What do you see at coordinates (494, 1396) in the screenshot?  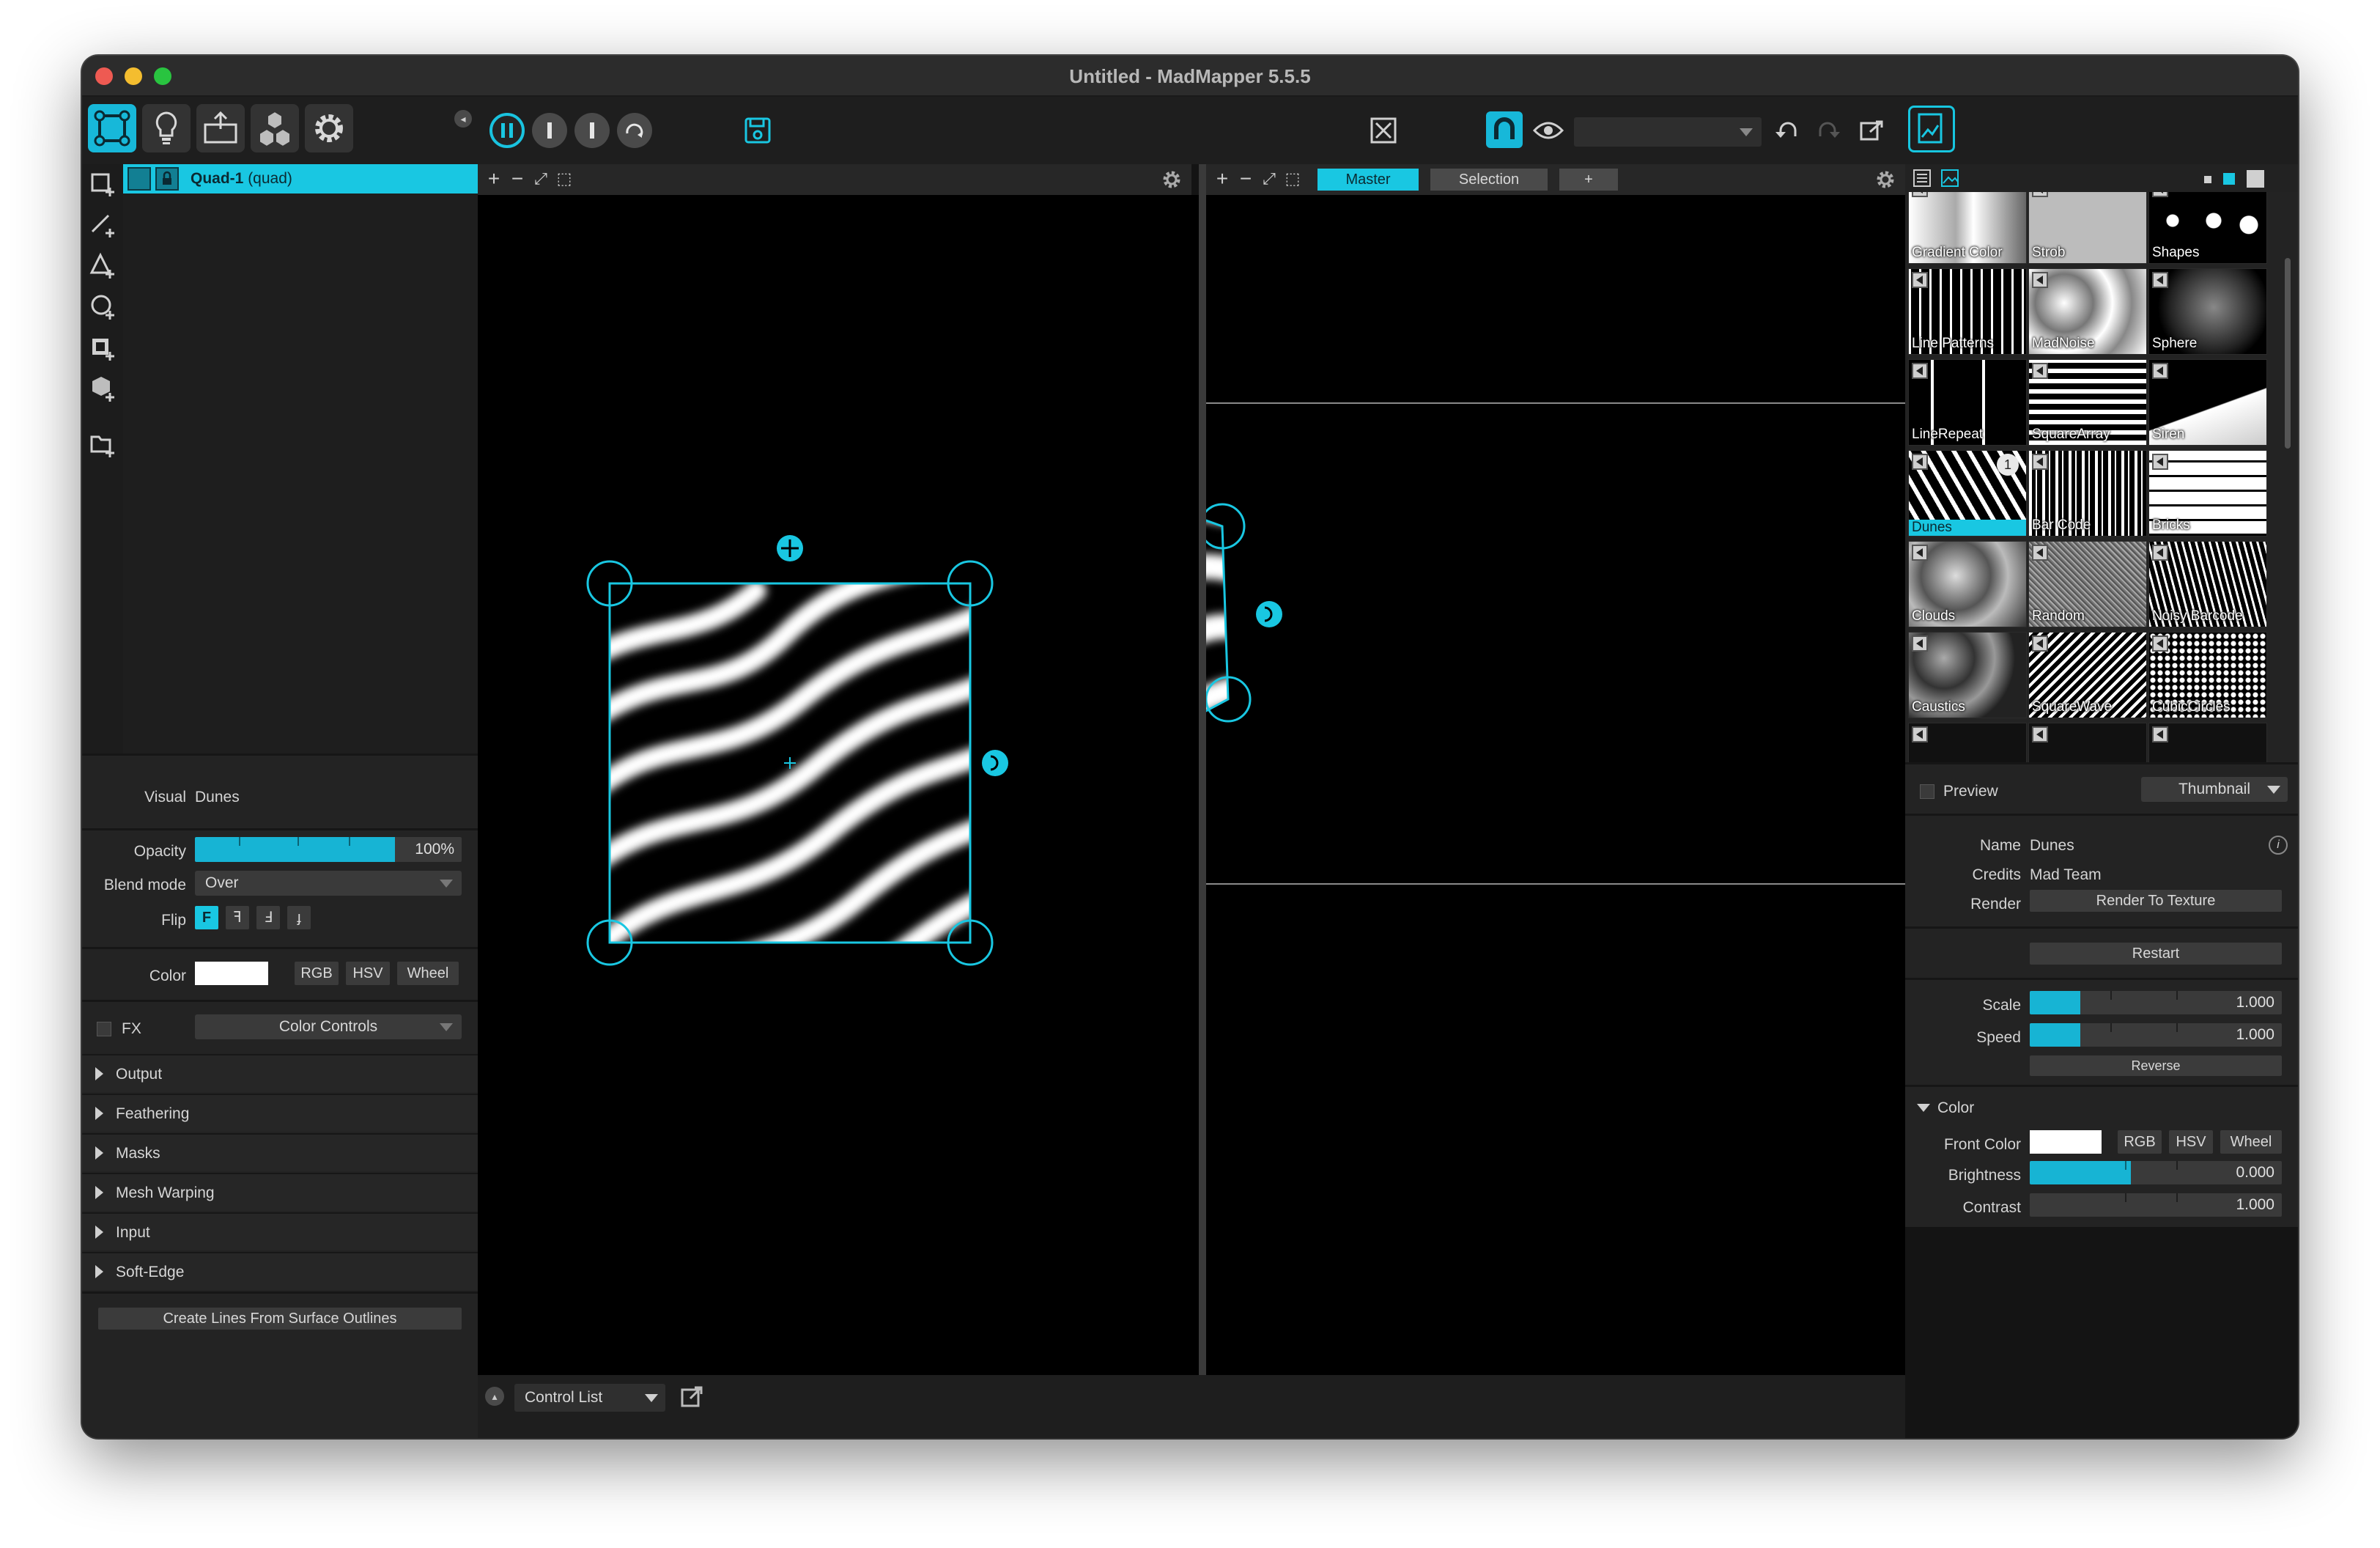 I see `collapse-bottom-icon: ▴` at bounding box center [494, 1396].